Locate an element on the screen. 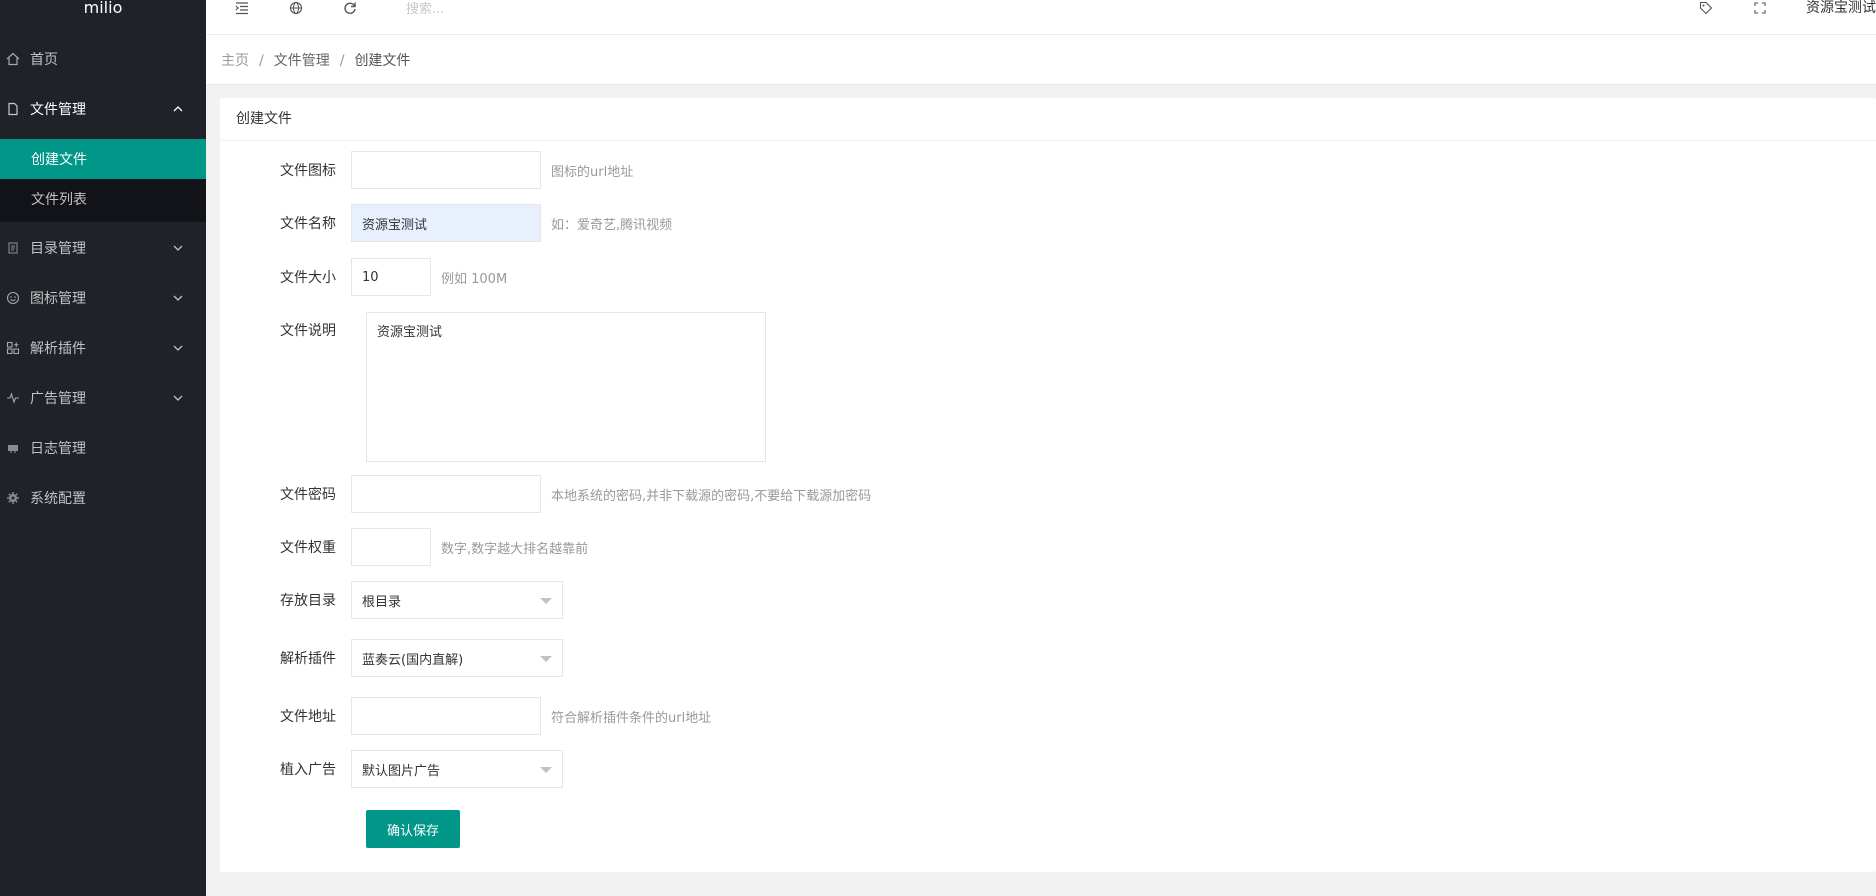 The image size is (1876, 896). breadcrumb-file-management: 文件管理 is located at coordinates (302, 61).